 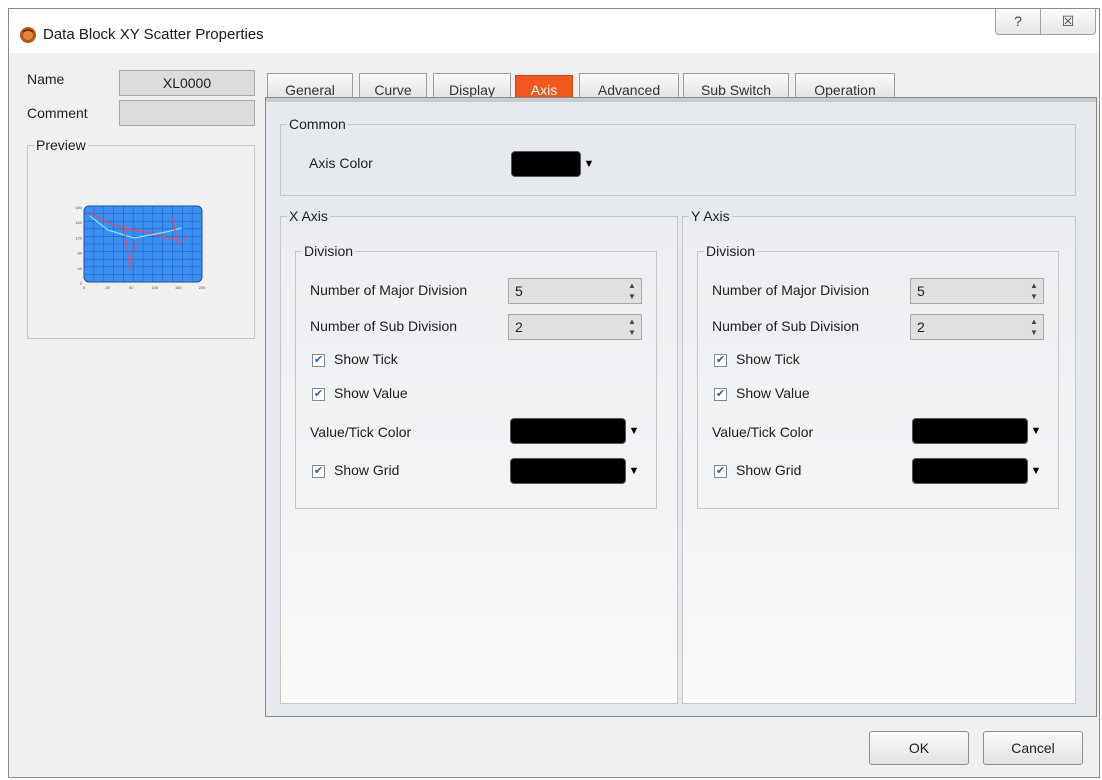 I want to click on x-value-tick-color-swatch, so click(x=568, y=431).